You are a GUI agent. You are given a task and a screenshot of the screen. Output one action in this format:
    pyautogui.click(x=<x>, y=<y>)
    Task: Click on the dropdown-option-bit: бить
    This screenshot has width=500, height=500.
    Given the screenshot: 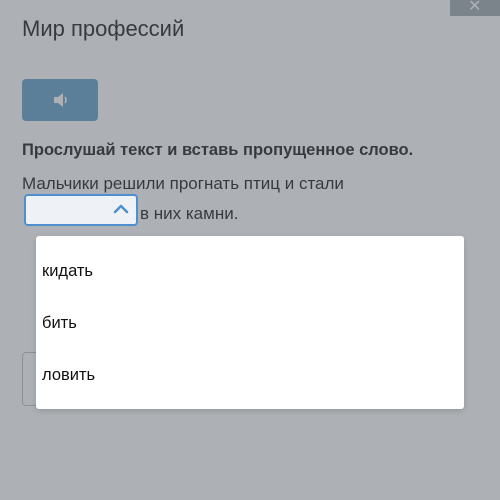 What is the action you would take?
    pyautogui.click(x=59, y=323)
    